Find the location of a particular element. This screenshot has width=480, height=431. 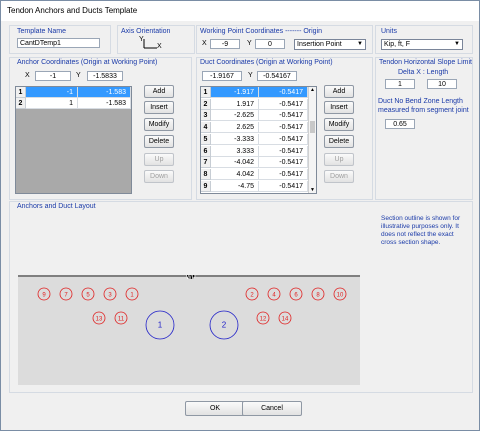

template-name-label: Template Name is located at coordinates (42, 31).